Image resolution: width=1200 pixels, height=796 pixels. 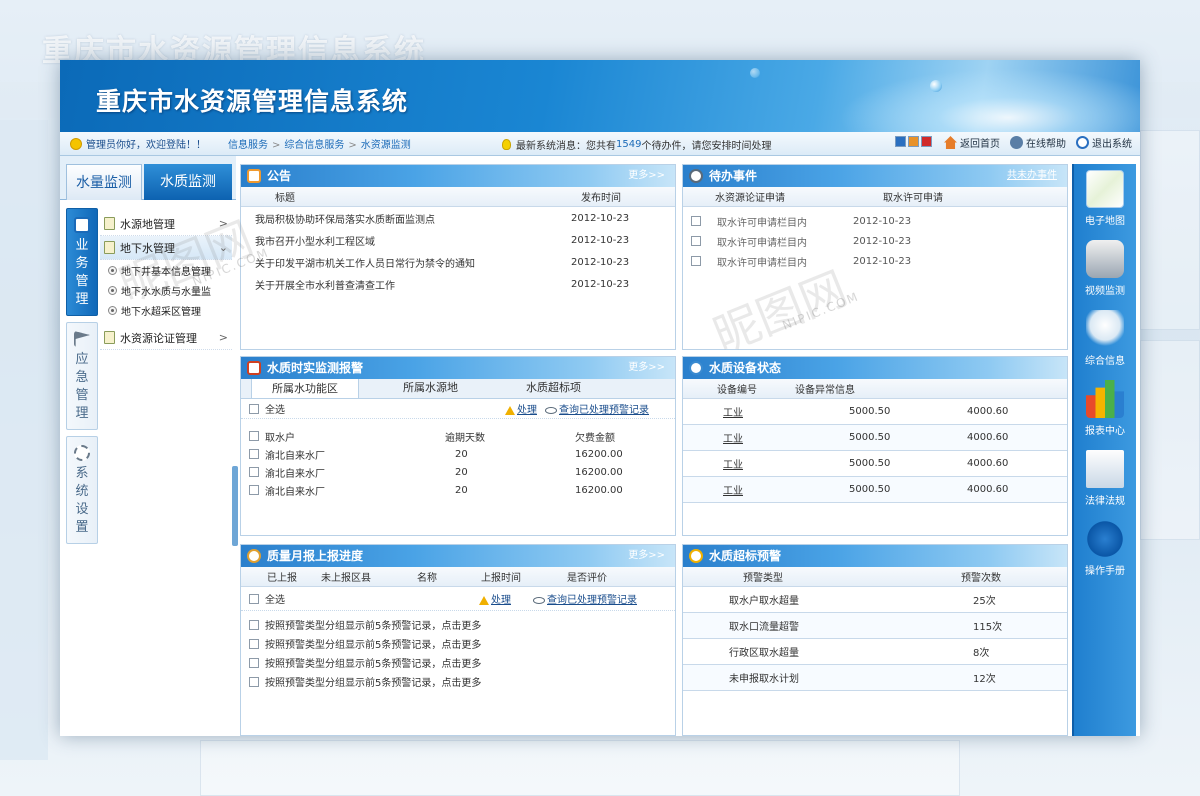 I want to click on table-row: 关于开展全市水利普查清查工作 2012-10-23, so click(x=458, y=284).